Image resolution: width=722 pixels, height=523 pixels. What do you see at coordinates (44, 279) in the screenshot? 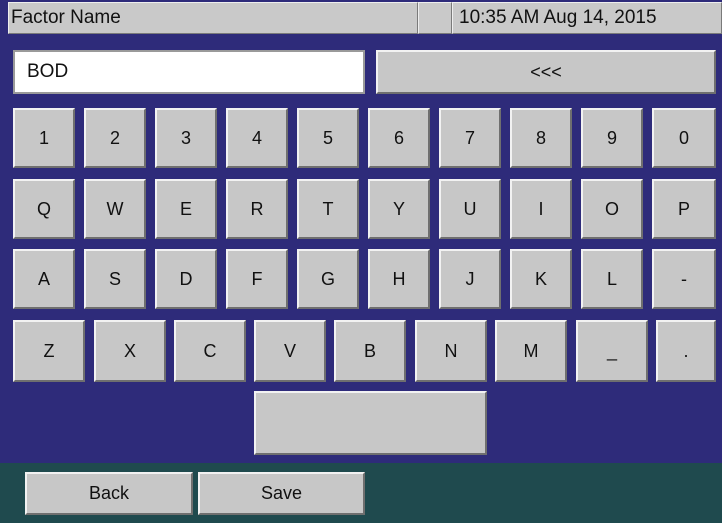
I see `key-a: A` at bounding box center [44, 279].